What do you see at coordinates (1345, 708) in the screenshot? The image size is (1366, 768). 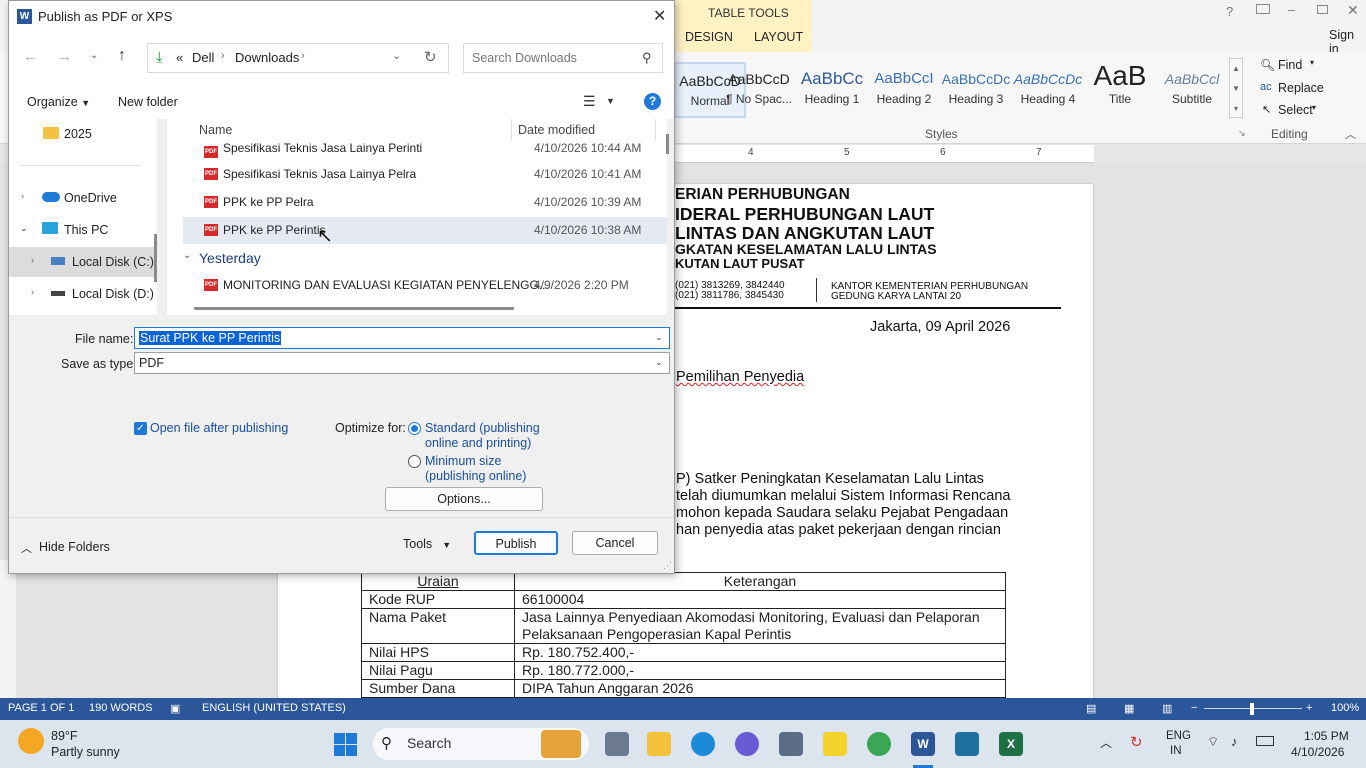 I see `zoom-level: 100%` at bounding box center [1345, 708].